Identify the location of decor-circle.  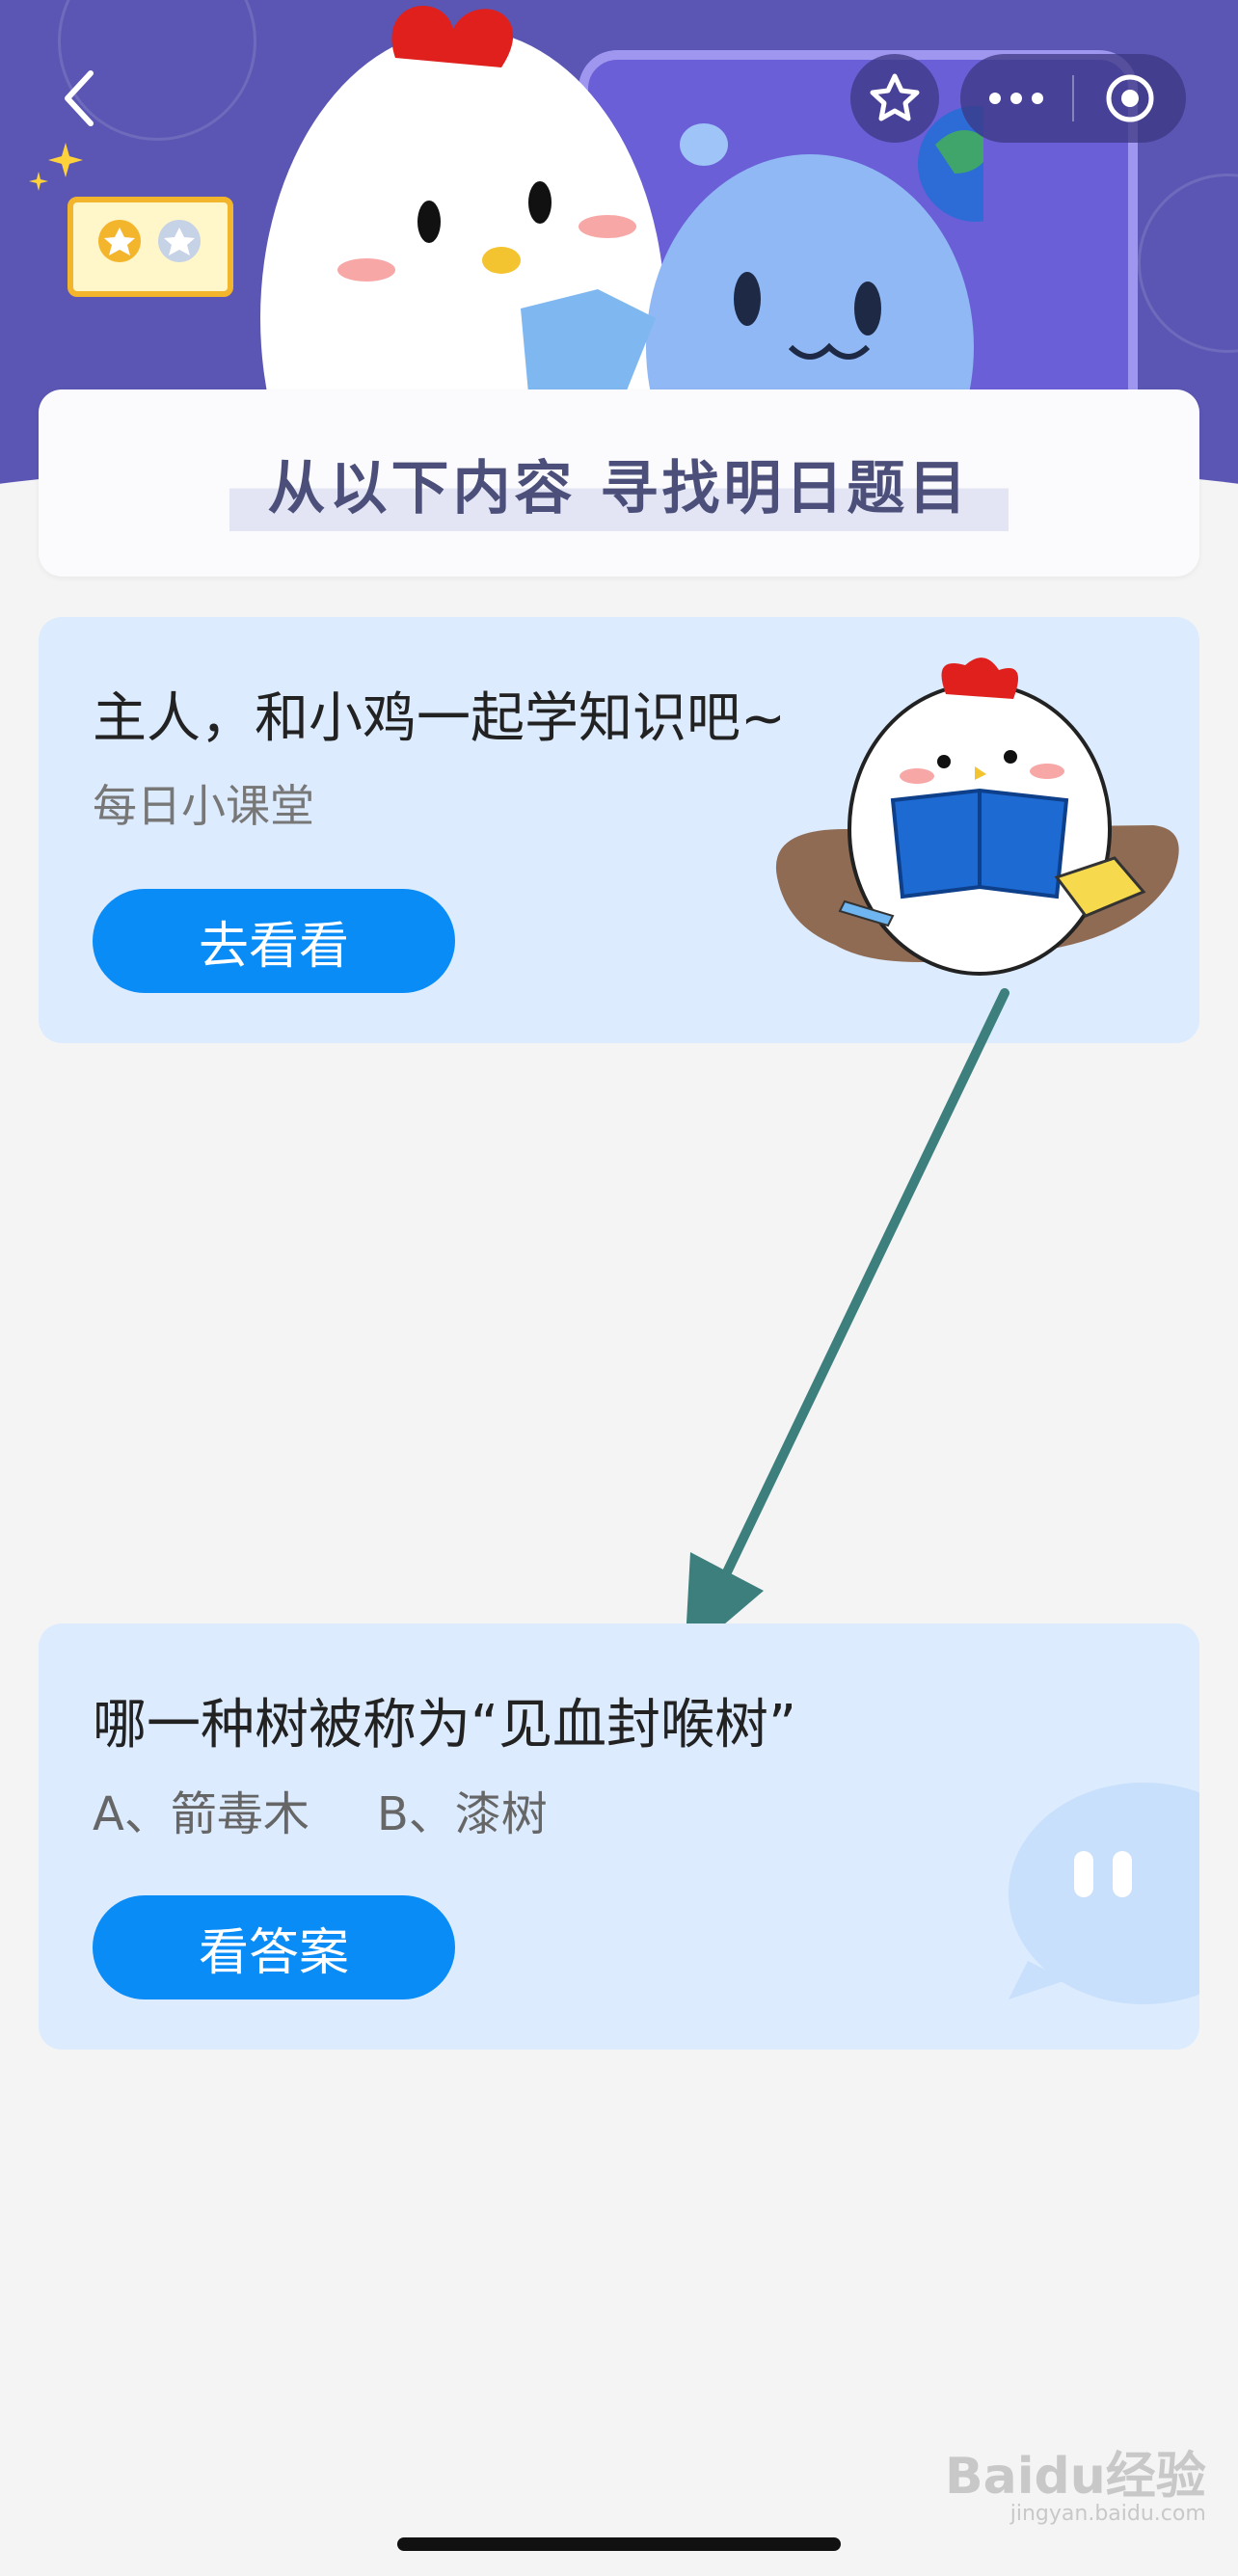
(1188, 263).